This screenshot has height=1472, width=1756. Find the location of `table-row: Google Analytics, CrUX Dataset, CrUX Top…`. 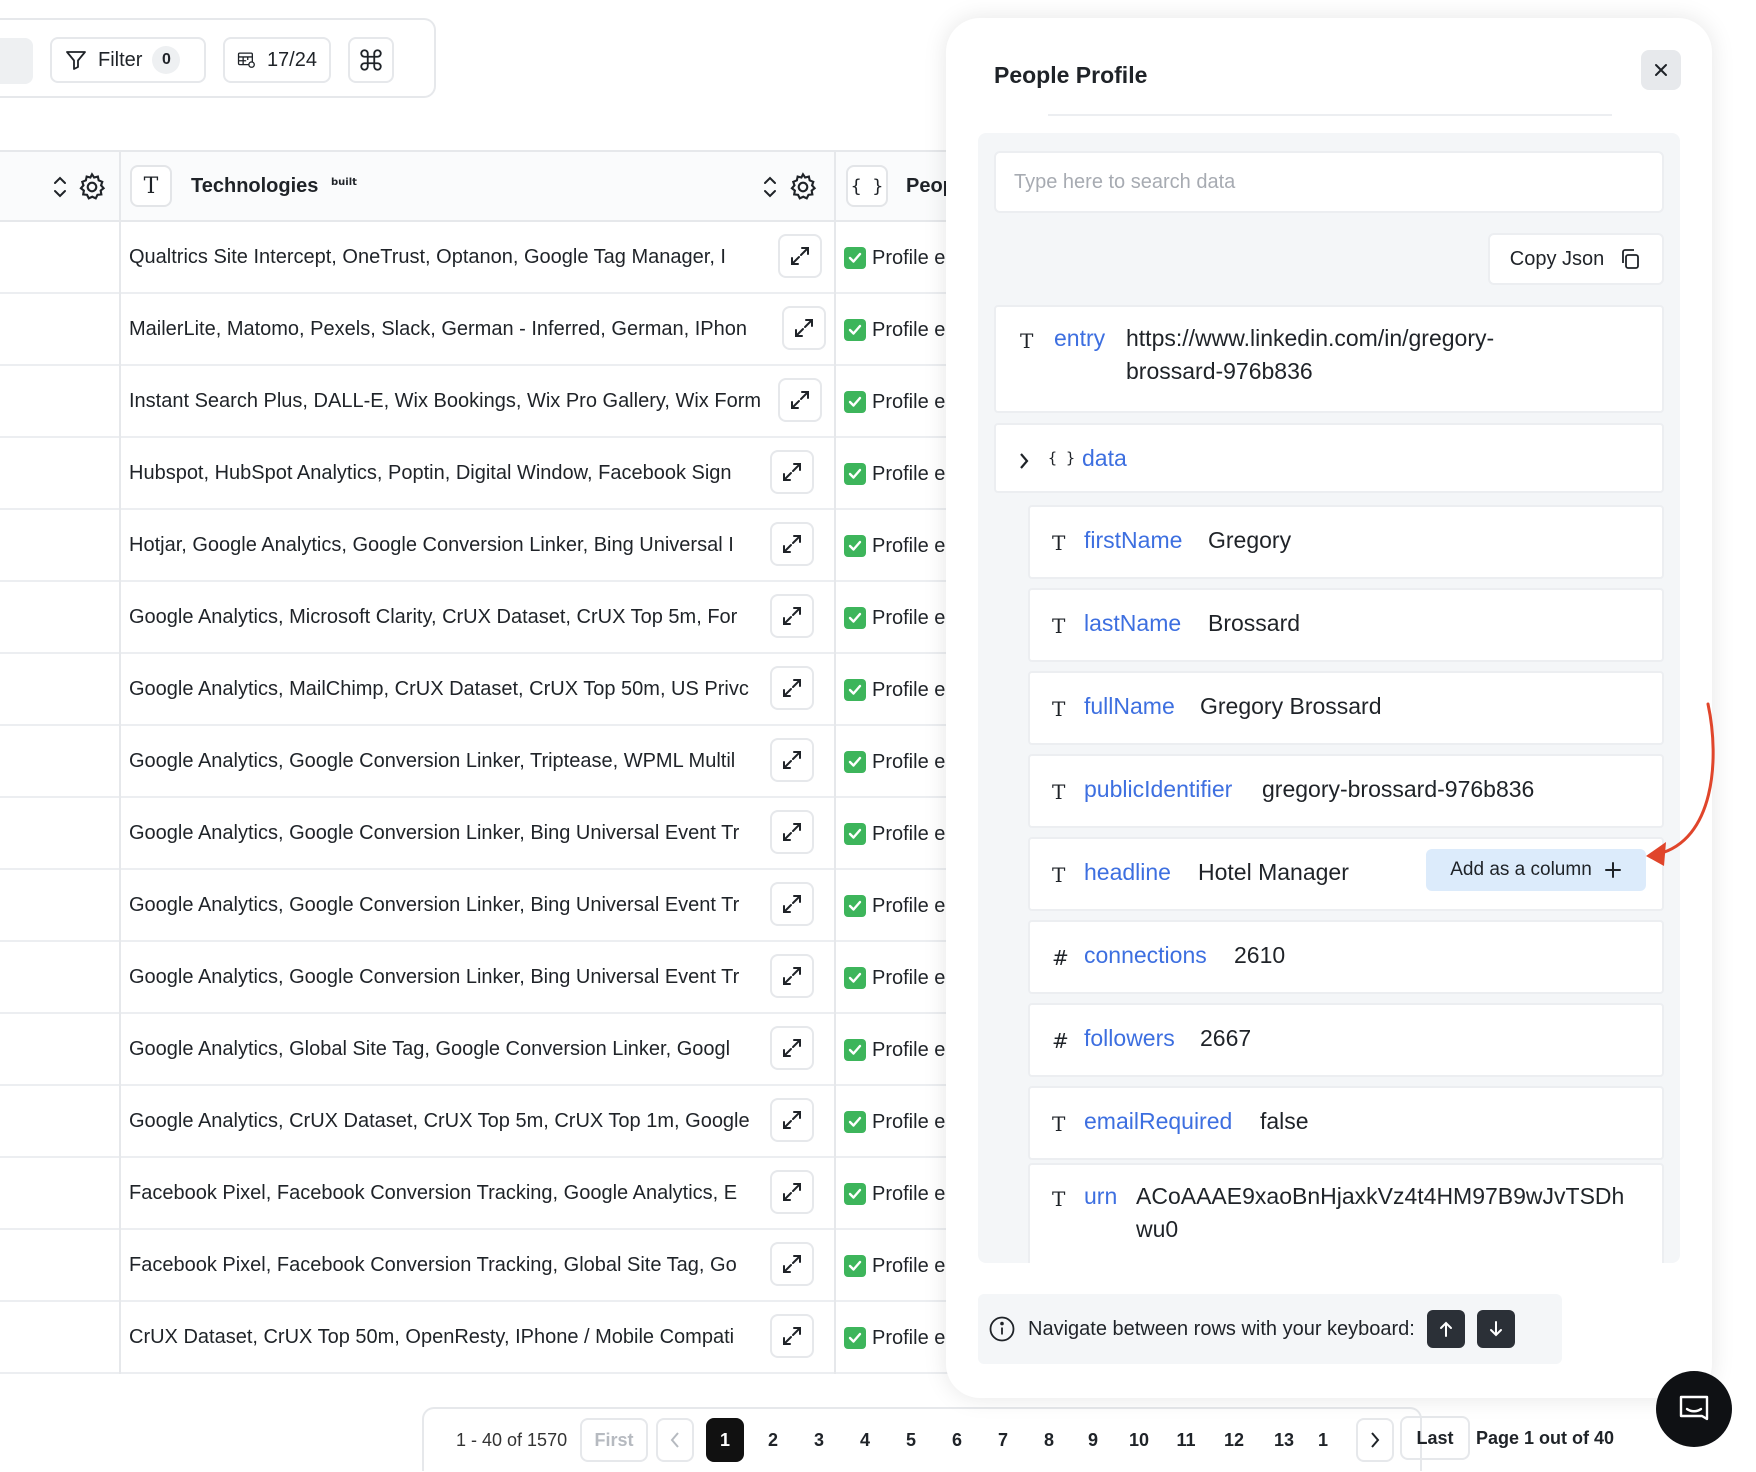

table-row: Google Analytics, CrUX Dataset, CrUX Top… is located at coordinates (480, 1122).